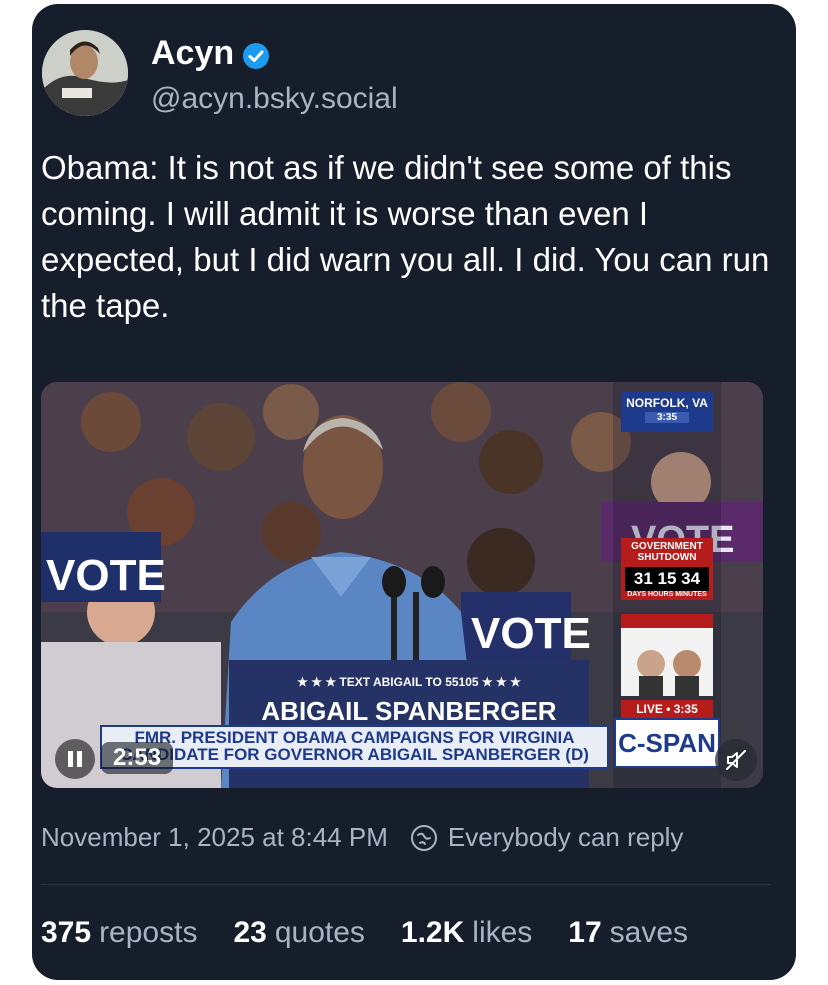 Image resolution: width=828 pixels, height=985 pixels. Describe the element at coordinates (250, 932) in the screenshot. I see `quotes-count: 23` at that location.